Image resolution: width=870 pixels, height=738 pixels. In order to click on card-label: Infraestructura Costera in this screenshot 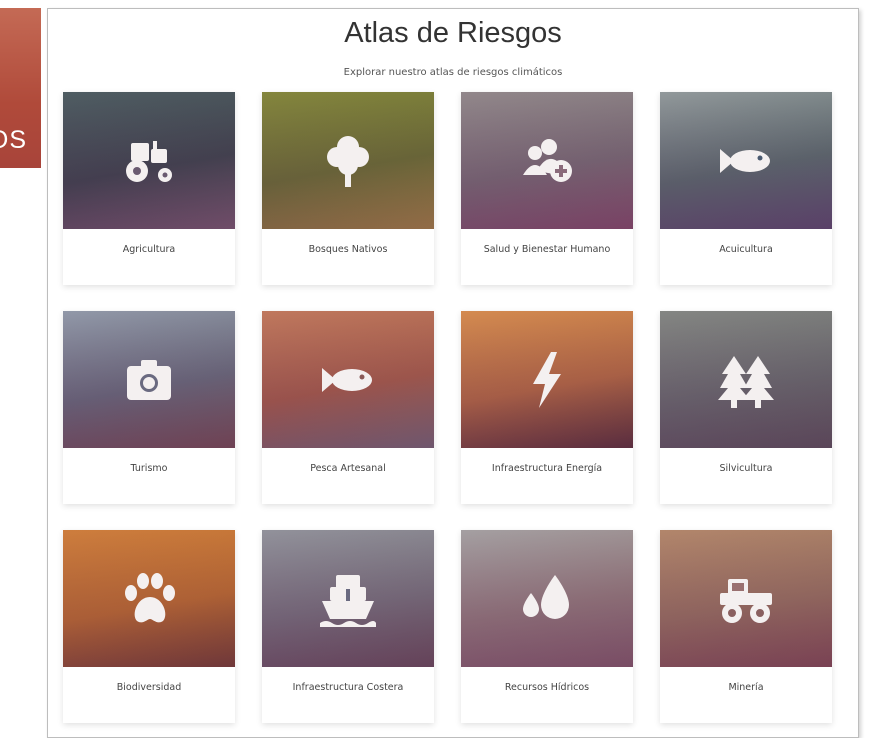, I will do `click(348, 687)`.